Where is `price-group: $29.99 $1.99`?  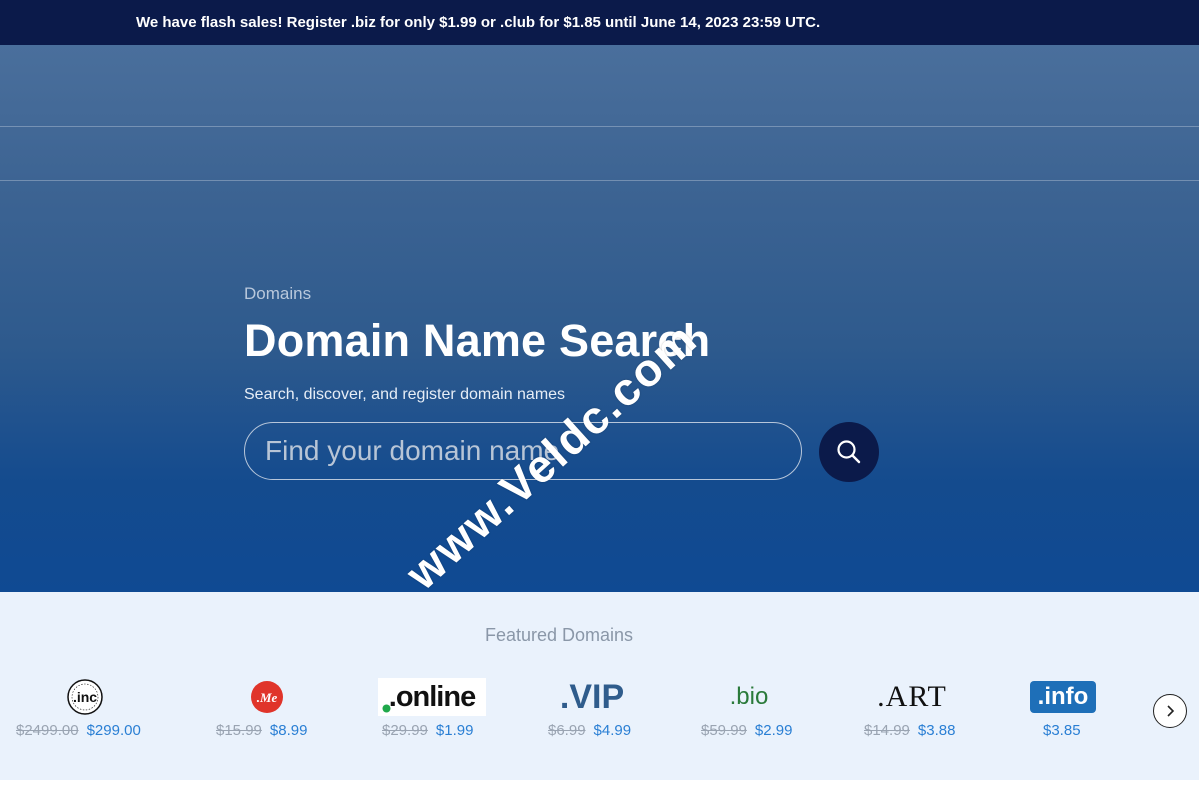 price-group: $29.99 $1.99 is located at coordinates (427, 730).